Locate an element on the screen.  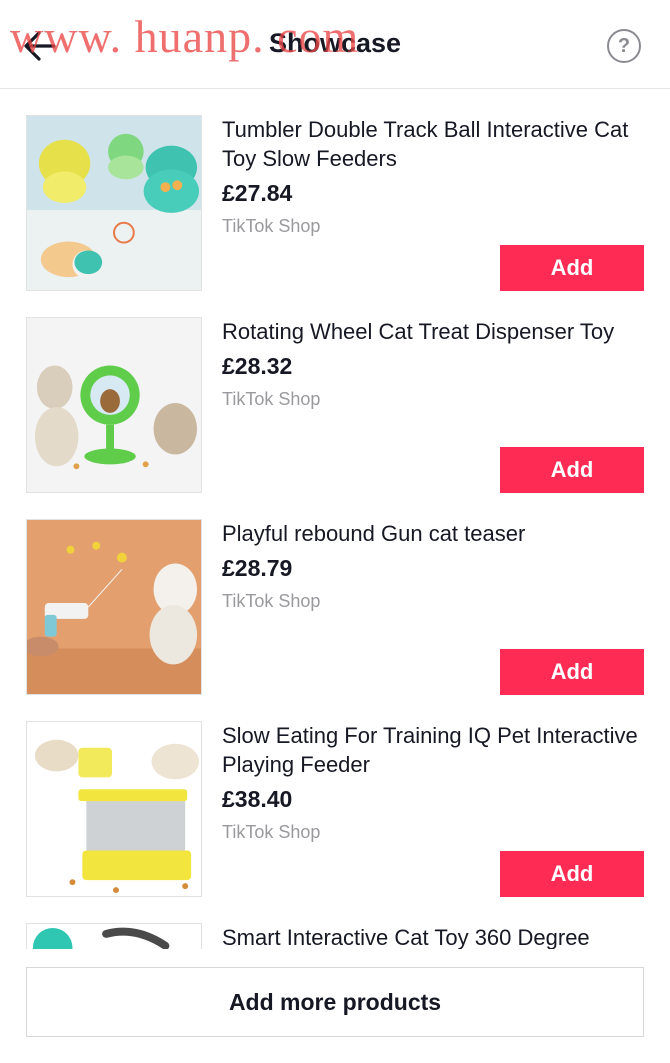
question-circle-icon: ? is located at coordinates (624, 45).